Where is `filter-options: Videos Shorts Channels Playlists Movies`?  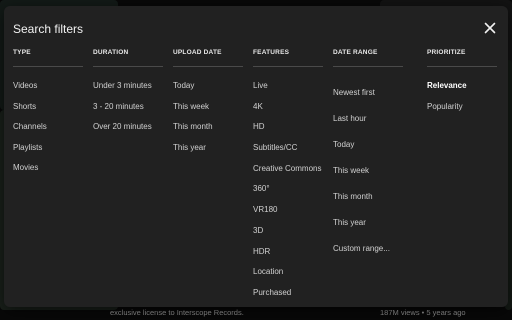
filter-options: Videos Shorts Channels Playlists Movies is located at coordinates (48, 127).